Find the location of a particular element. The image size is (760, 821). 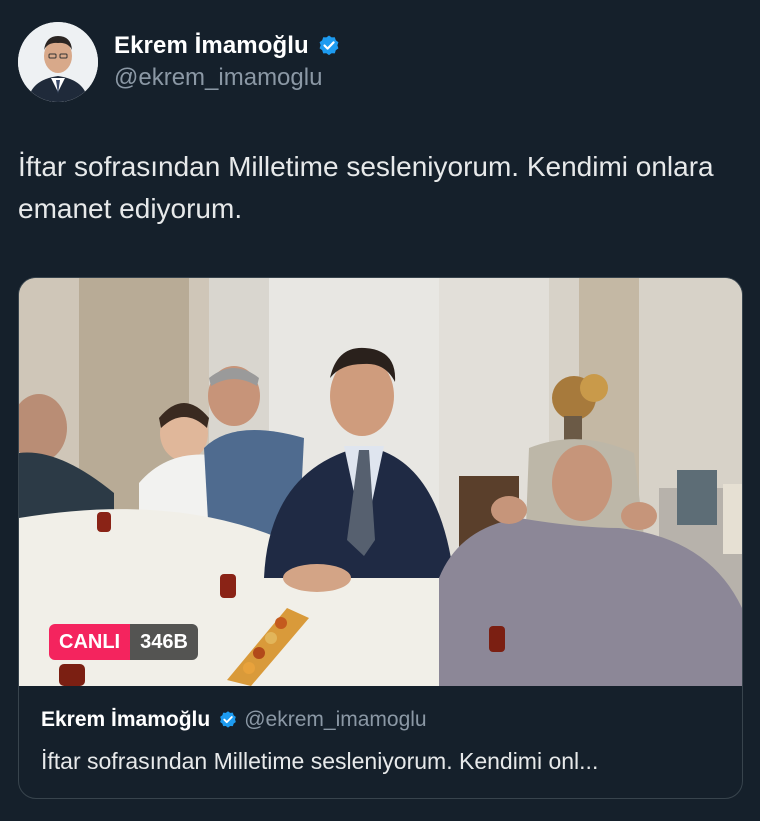

avatar is located at coordinates (58, 62).